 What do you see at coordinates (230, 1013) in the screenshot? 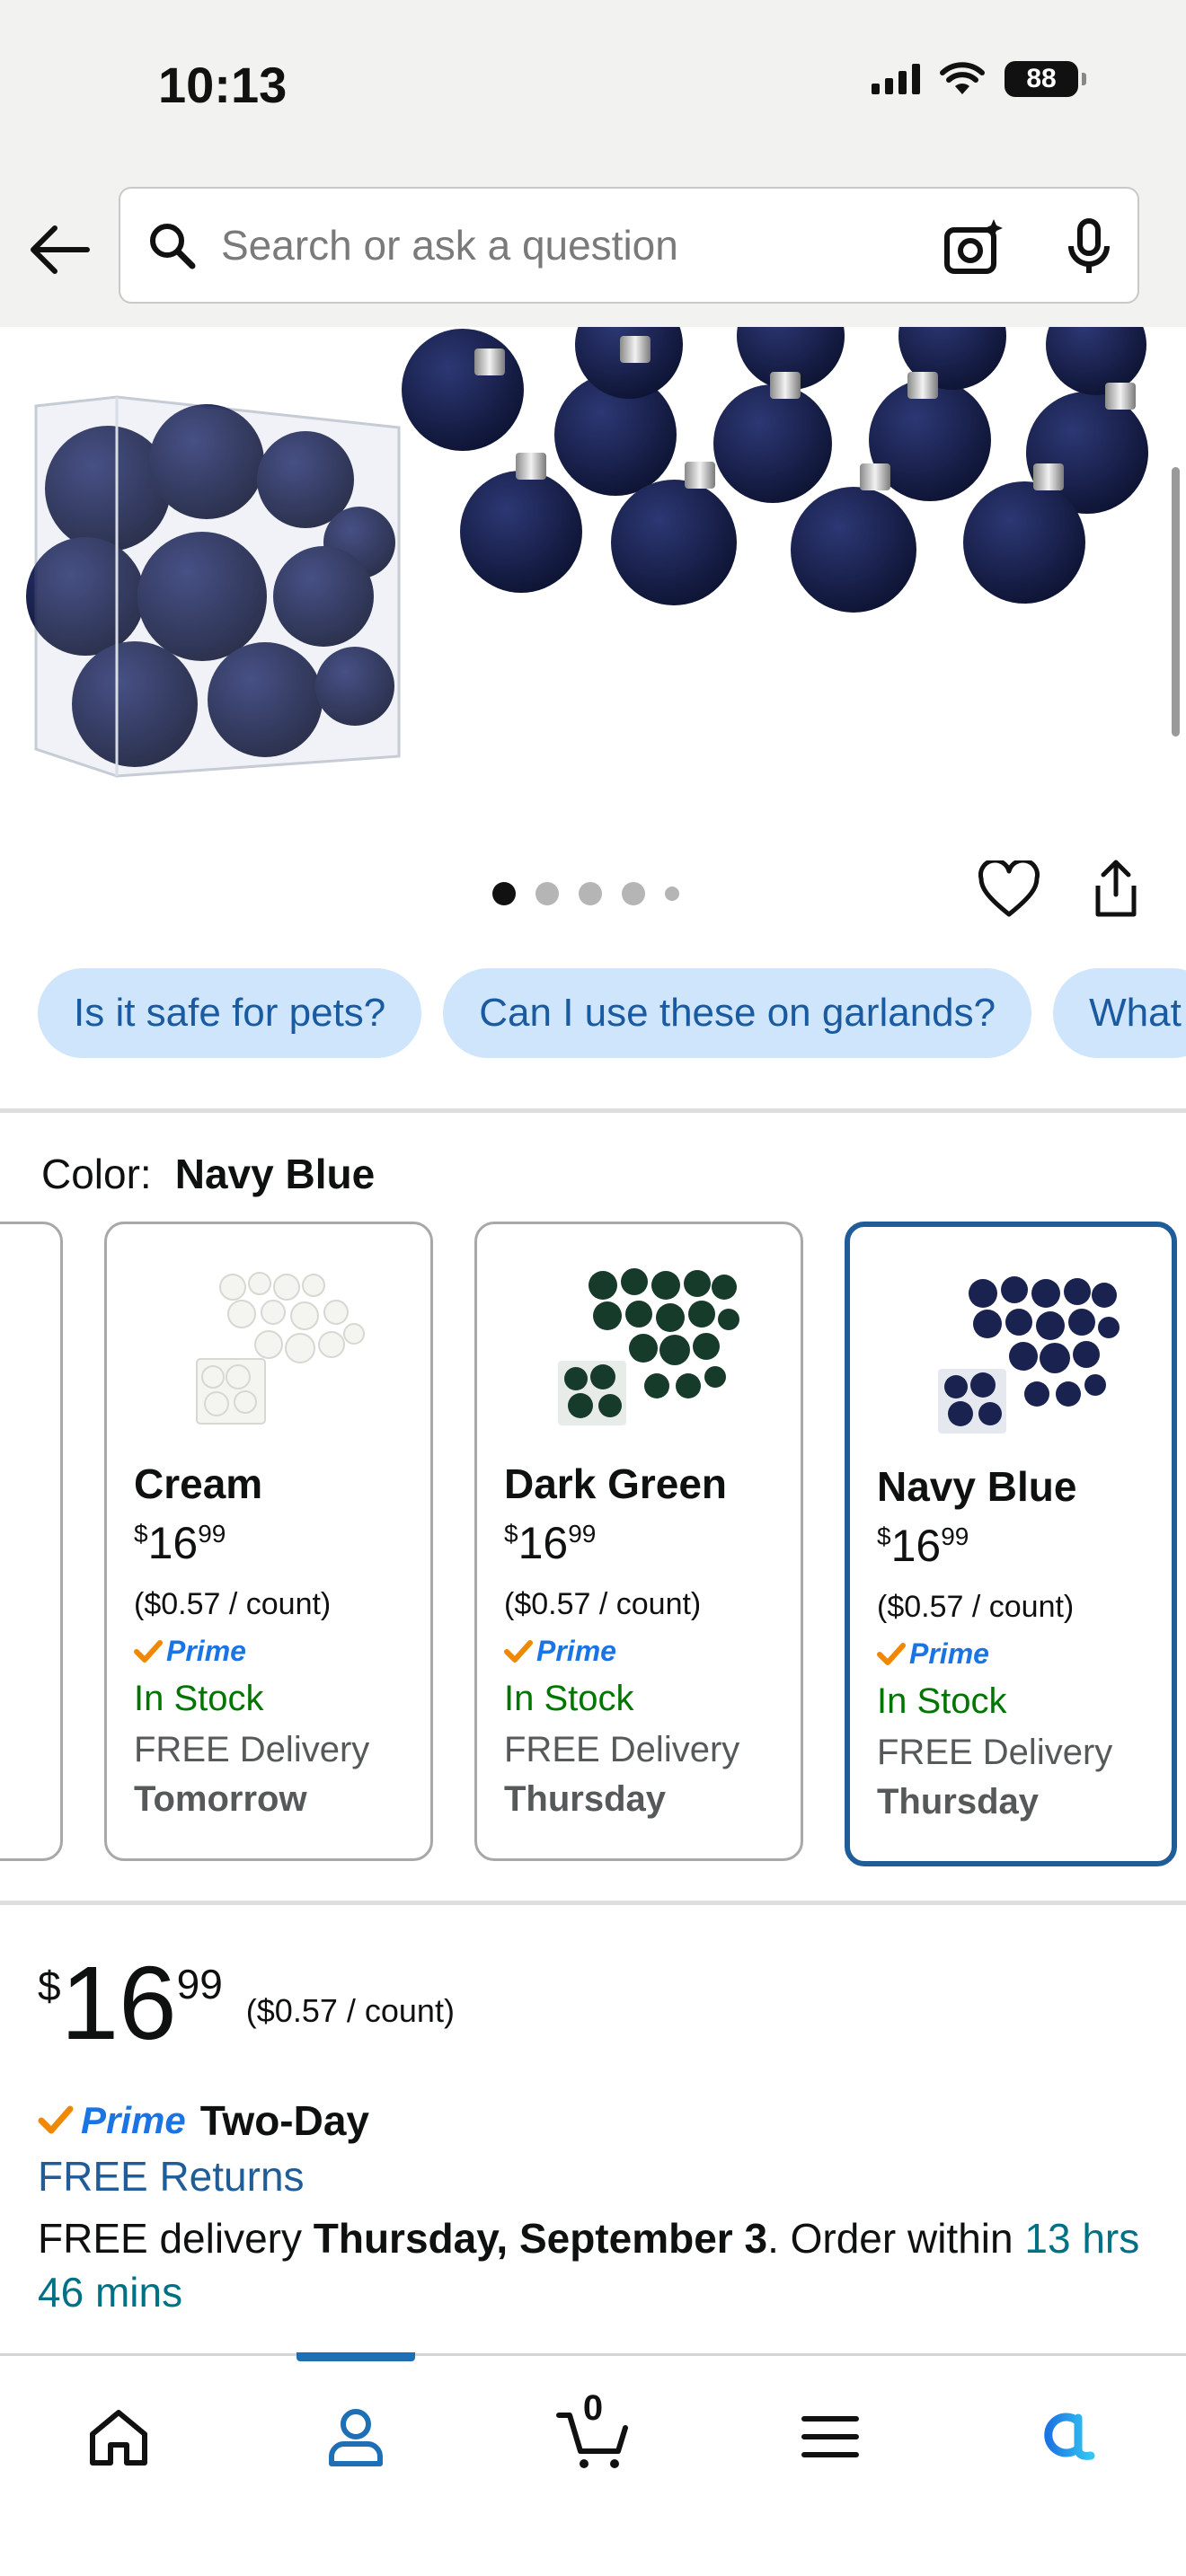
I see `question-chip: Is it safe for pets?` at bounding box center [230, 1013].